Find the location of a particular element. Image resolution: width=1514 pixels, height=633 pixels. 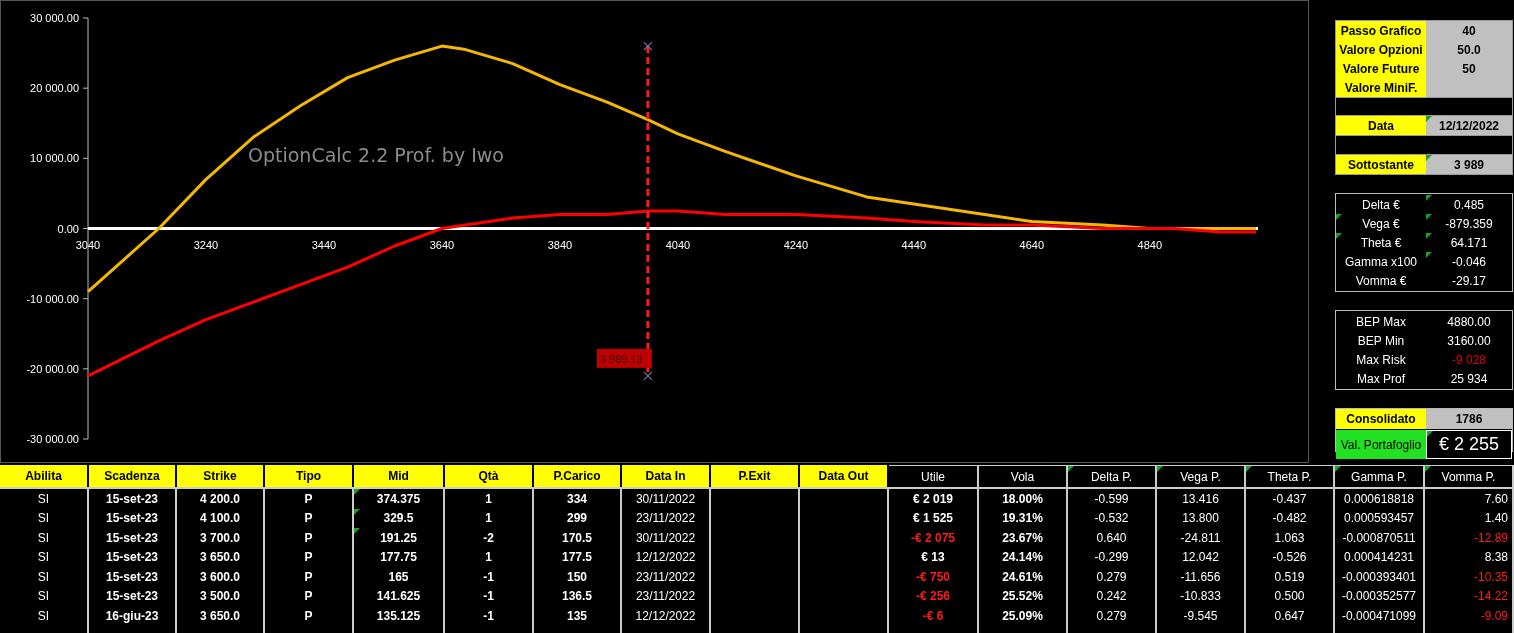

greek-label: Vega € is located at coordinates (1381, 223).